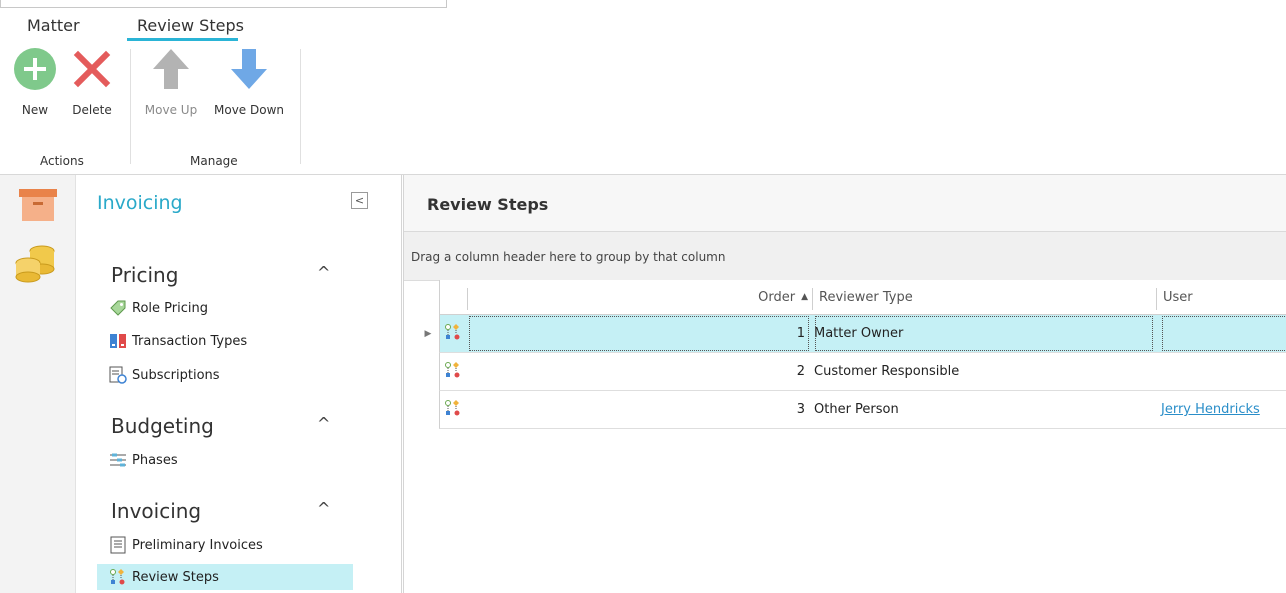  What do you see at coordinates (176, 375) in the screenshot?
I see `nav-item-label: Subscriptions` at bounding box center [176, 375].